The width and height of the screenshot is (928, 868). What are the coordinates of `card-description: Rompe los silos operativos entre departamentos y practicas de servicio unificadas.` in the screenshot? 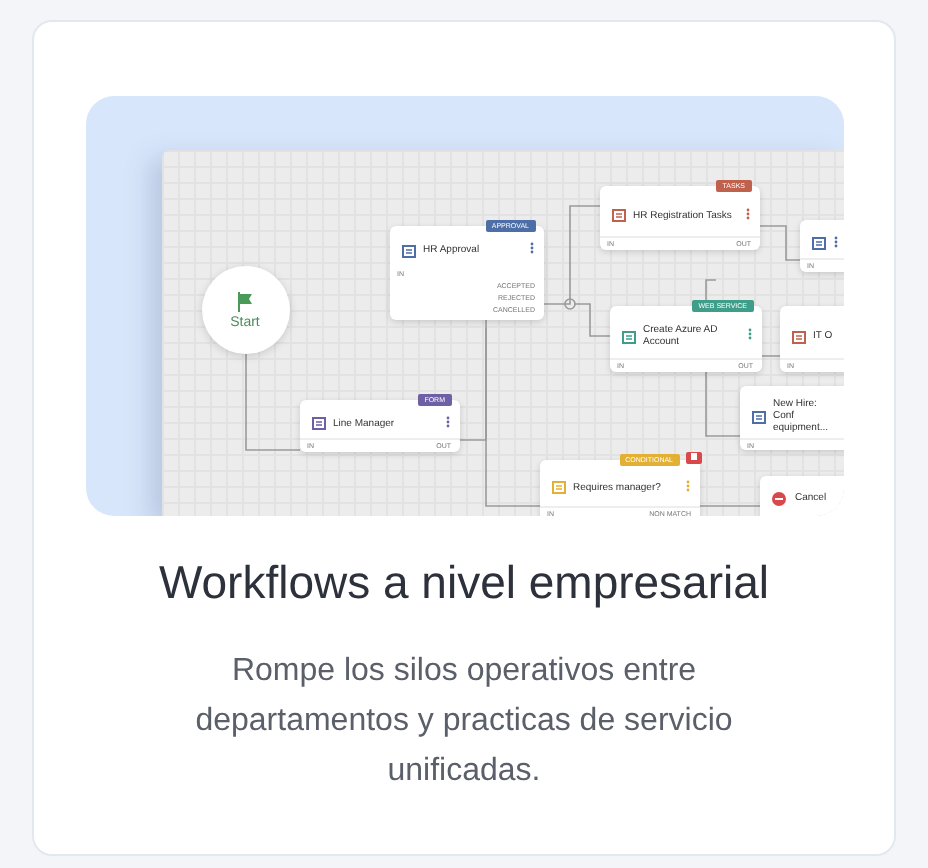 It's located at (464, 722).